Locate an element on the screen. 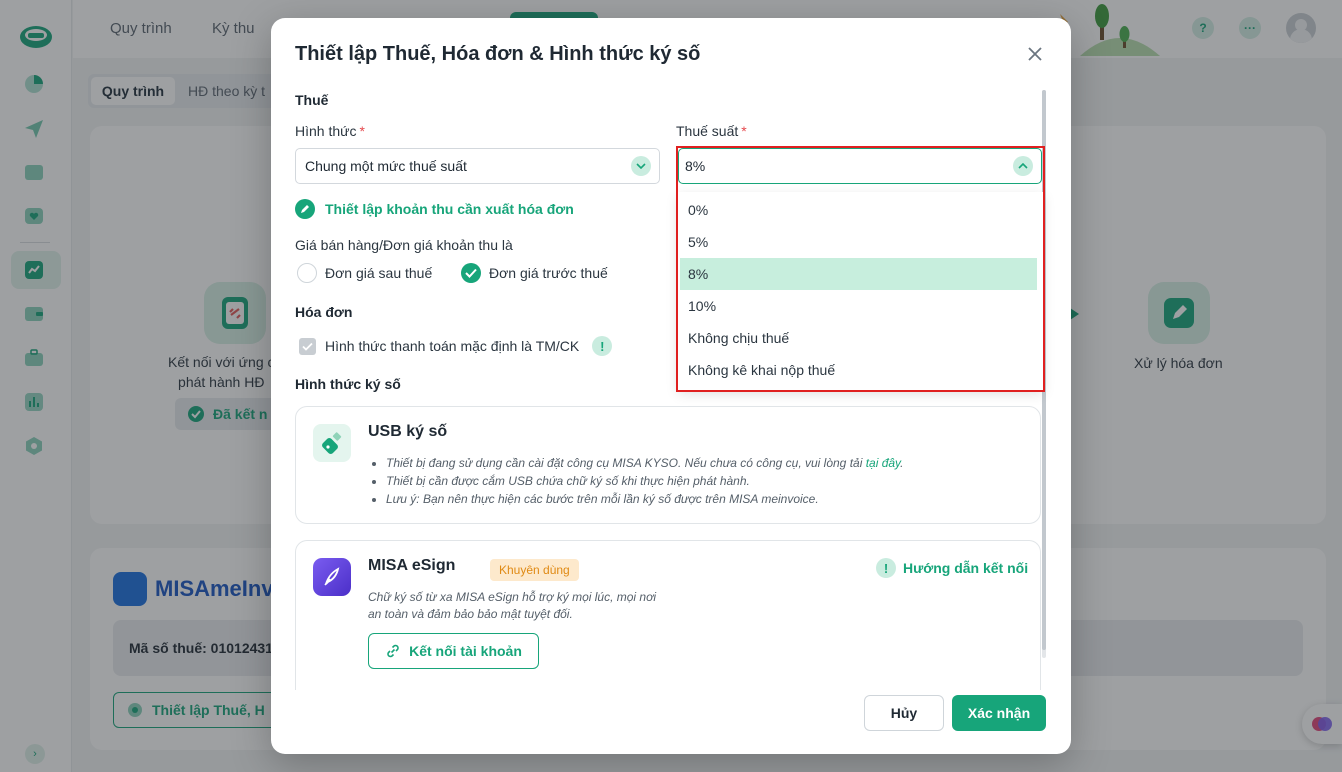 The height and width of the screenshot is (772, 1342). esign-title: MISA eSign is located at coordinates (412, 565).